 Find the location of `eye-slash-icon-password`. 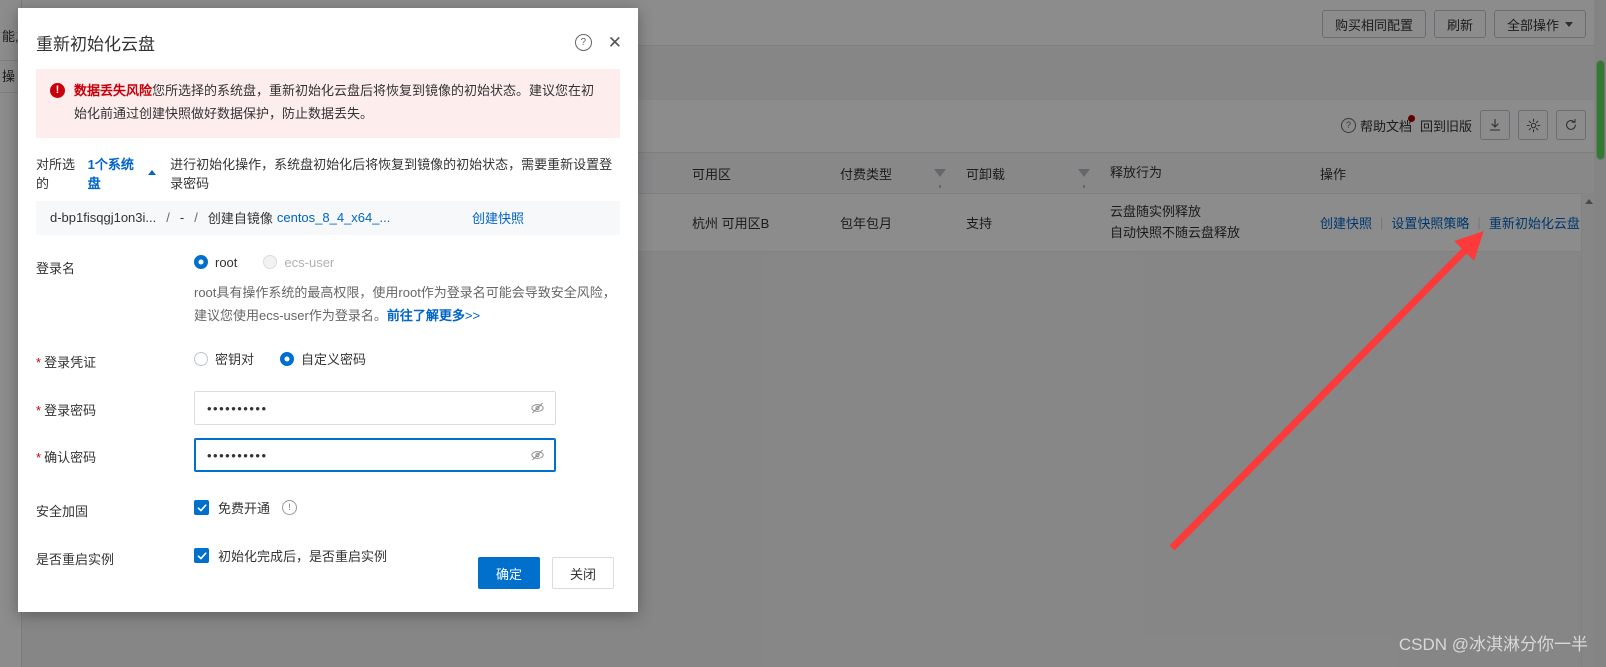

eye-slash-icon-password is located at coordinates (537, 408).